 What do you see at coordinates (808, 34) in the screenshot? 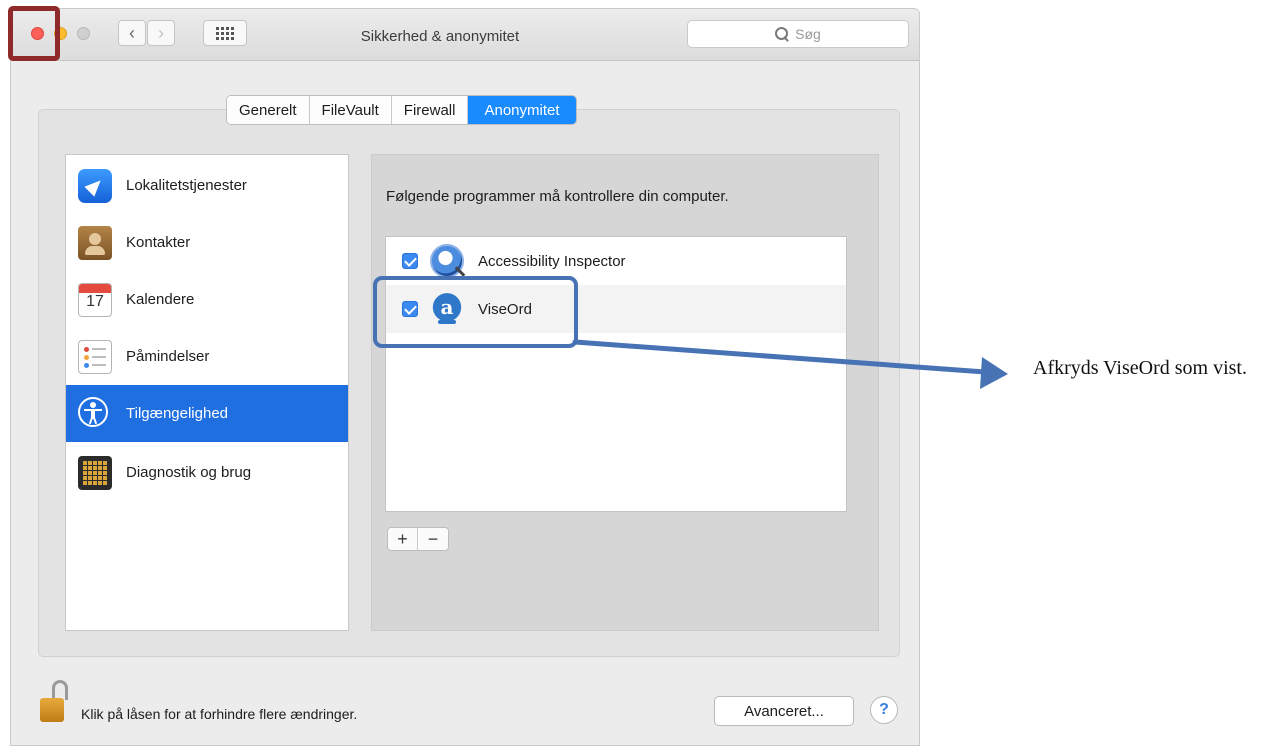
I see `search-placeholder: Søg` at bounding box center [808, 34].